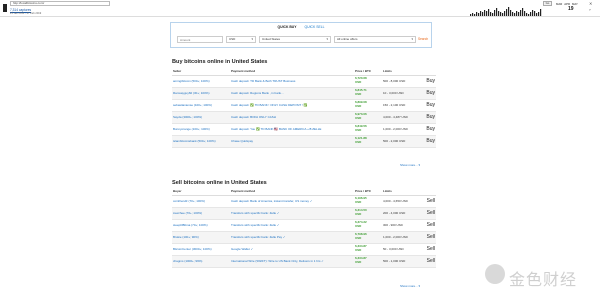 The width and height of the screenshot is (600, 291). Describe the element at coordinates (423, 39) in the screenshot. I see `search-button: Search` at that location.